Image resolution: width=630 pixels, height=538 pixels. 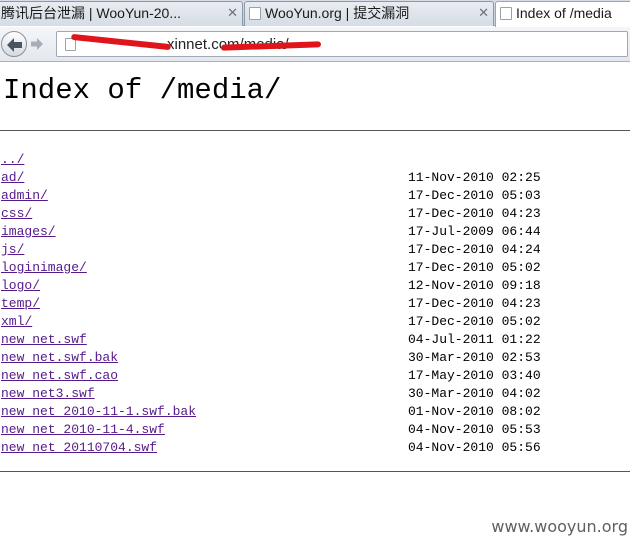 What do you see at coordinates (315, 430) in the screenshot?
I see `list-item: new_net_2010-11-4.swf 04-Nov-2010 05:53` at bounding box center [315, 430].